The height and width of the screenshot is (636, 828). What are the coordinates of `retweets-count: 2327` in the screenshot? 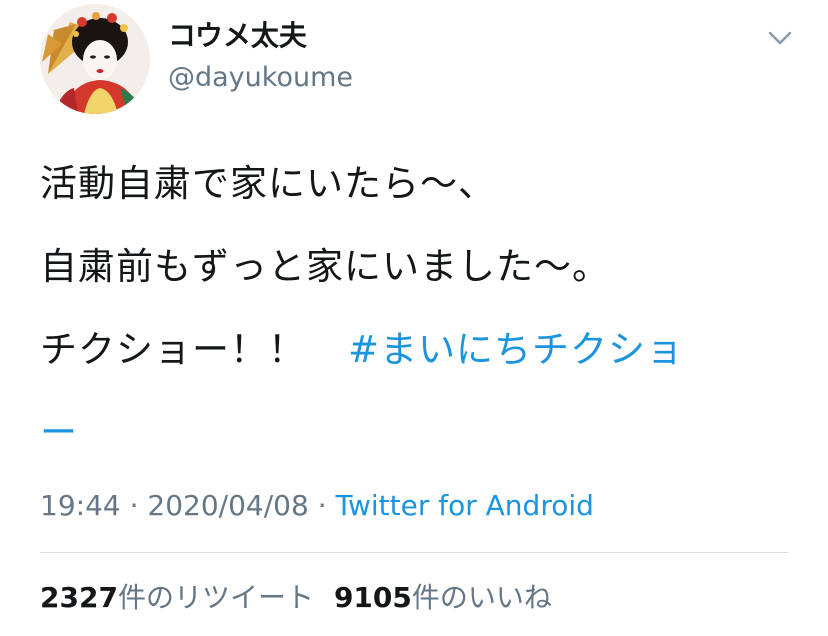 It's located at (79, 597).